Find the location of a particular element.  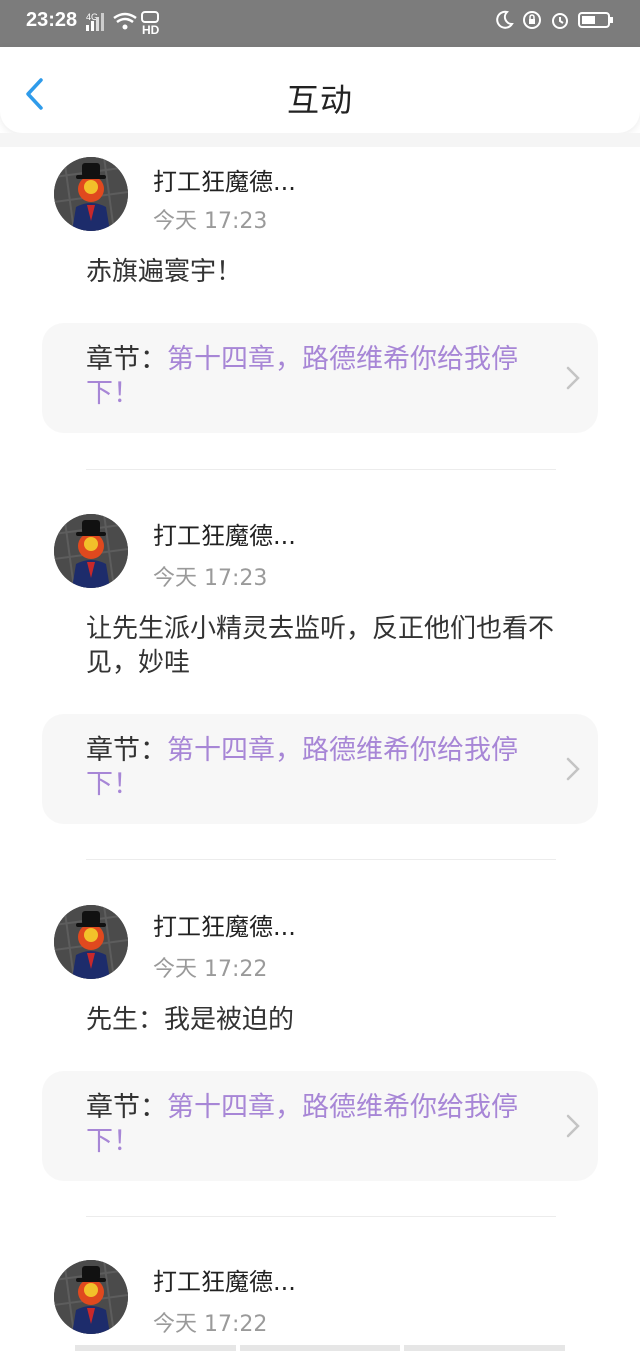

battery-icon is located at coordinates (595, 20).